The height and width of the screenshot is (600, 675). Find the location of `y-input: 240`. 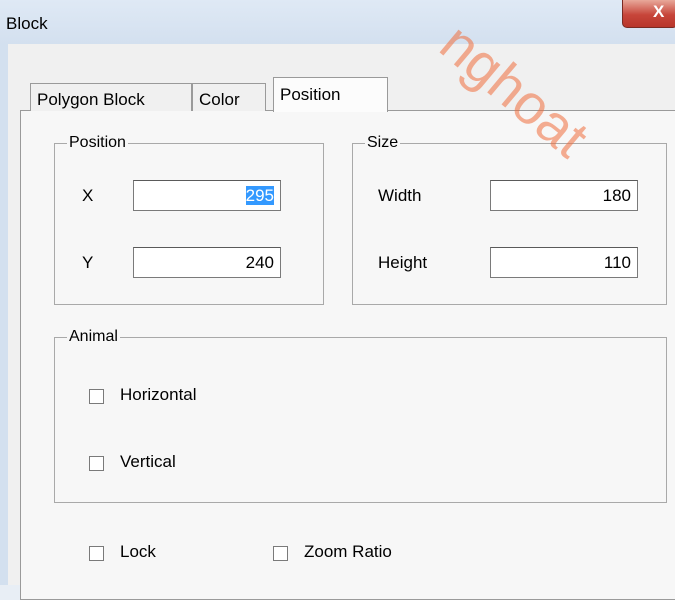

y-input: 240 is located at coordinates (207, 262).